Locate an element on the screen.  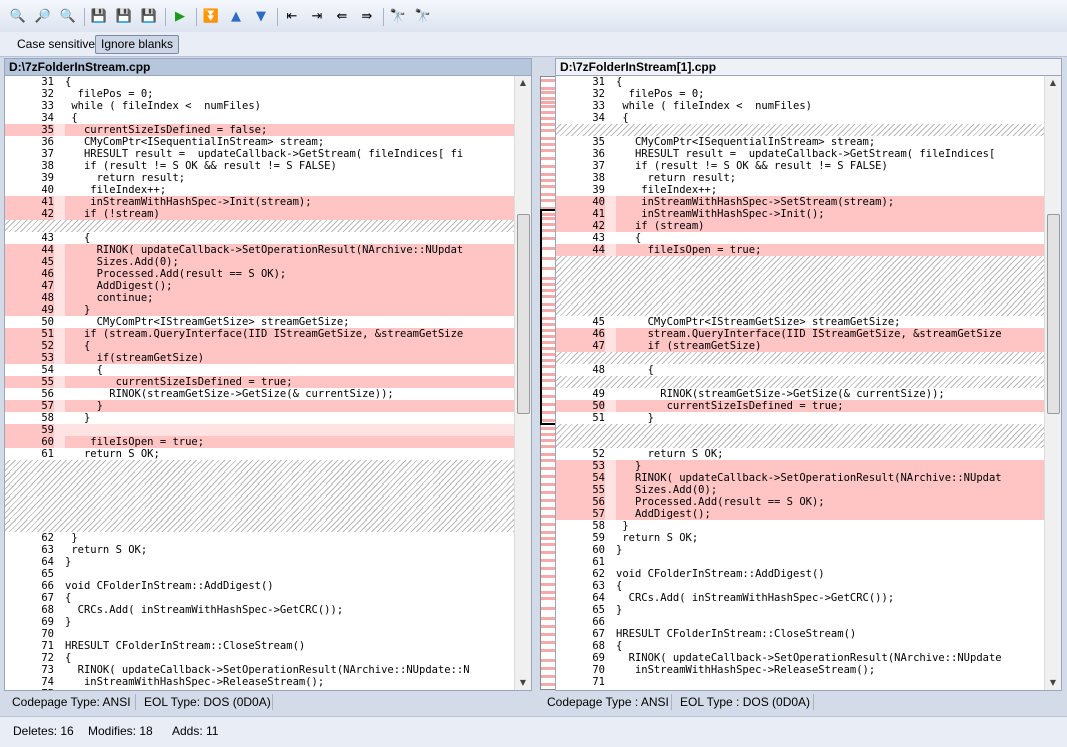
save-all-icon: 💾 is located at coordinates (149, 16).